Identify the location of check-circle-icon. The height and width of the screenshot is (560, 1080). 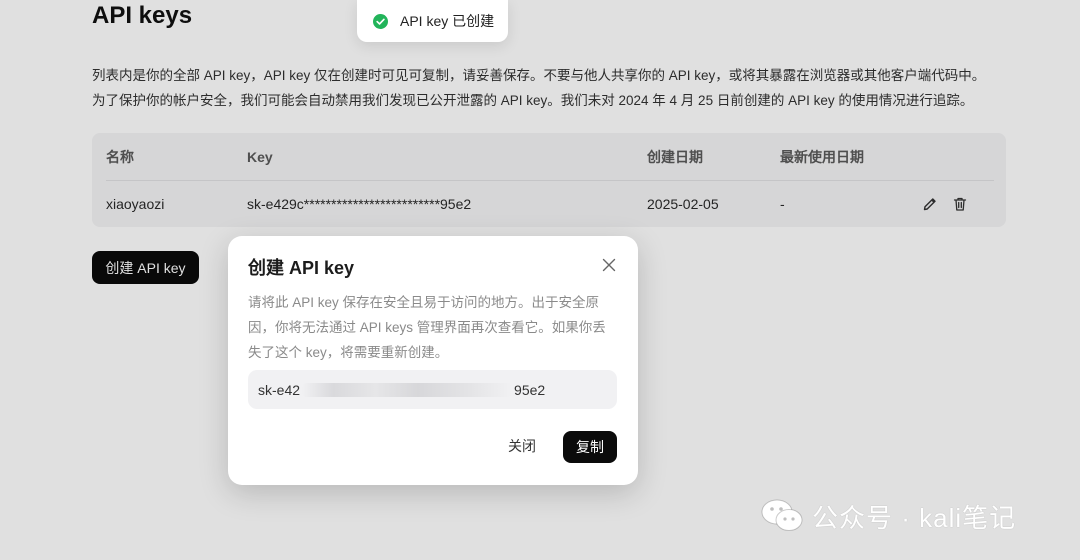
(380, 21).